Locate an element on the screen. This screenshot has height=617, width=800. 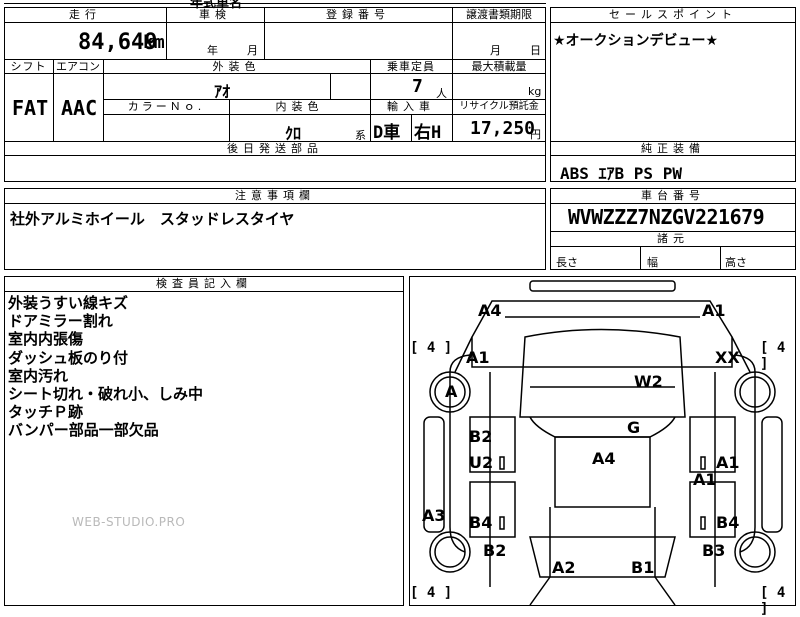
damage-right-rear-quarter: B3 is located at coordinates (714, 550).